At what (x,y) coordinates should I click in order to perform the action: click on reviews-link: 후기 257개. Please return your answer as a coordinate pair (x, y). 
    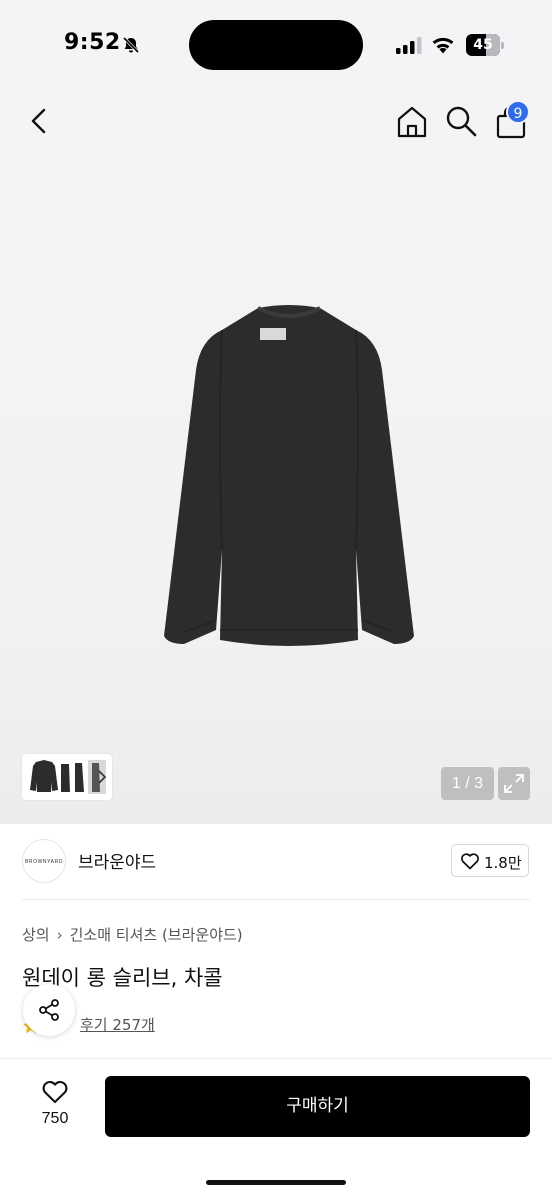
    Looking at the image, I should click on (117, 1024).